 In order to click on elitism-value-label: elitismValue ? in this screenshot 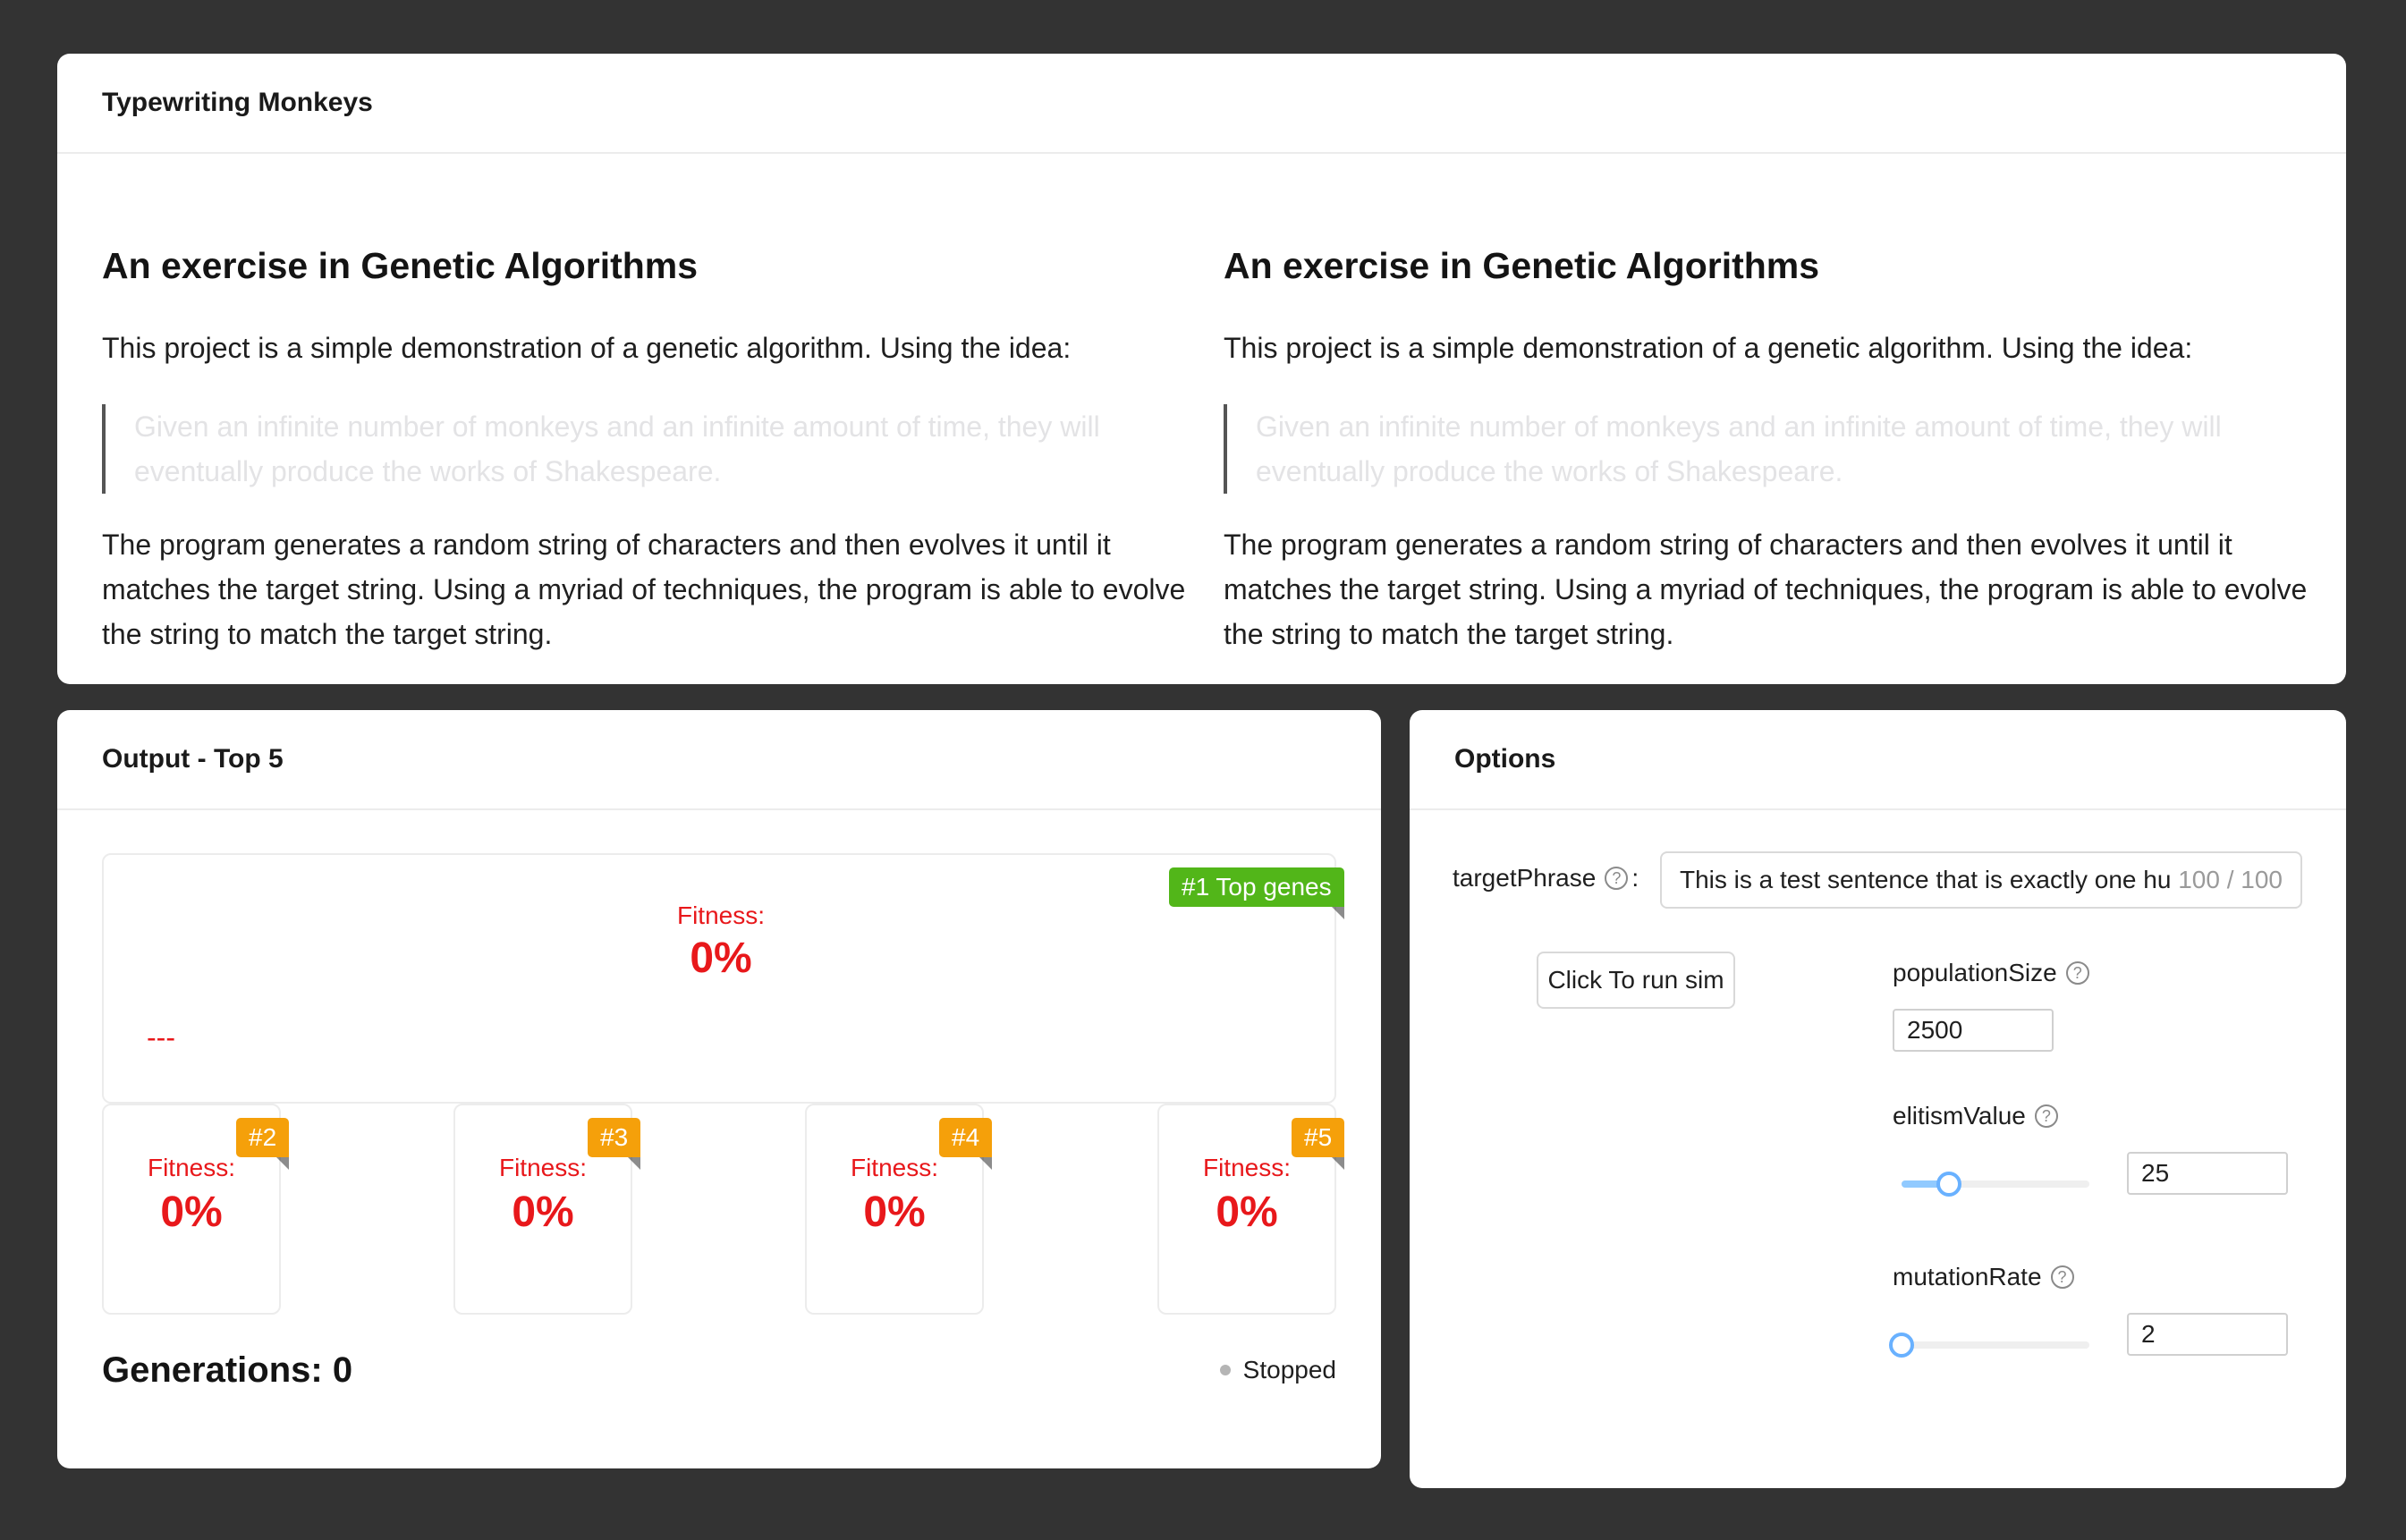, I will do `click(1976, 1116)`.